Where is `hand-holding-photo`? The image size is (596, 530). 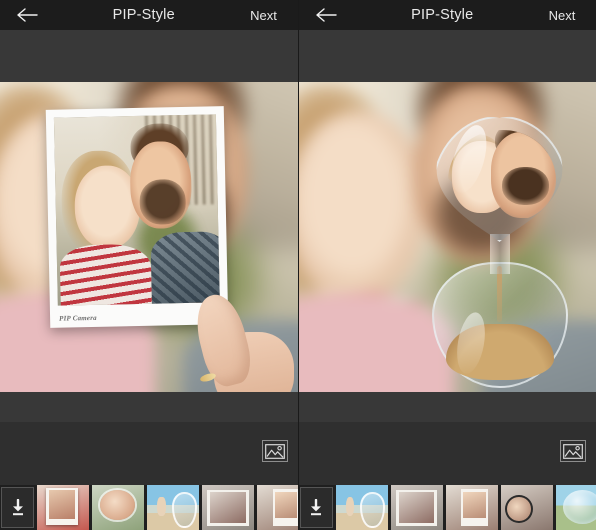
hand-holding-photo is located at coordinates (241, 340).